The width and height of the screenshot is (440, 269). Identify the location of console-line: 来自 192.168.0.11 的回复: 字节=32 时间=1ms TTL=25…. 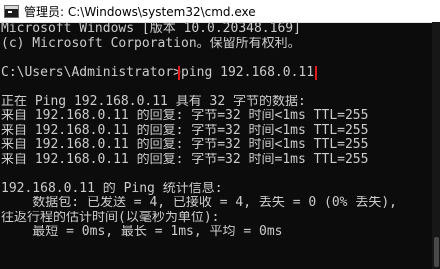
(185, 159).